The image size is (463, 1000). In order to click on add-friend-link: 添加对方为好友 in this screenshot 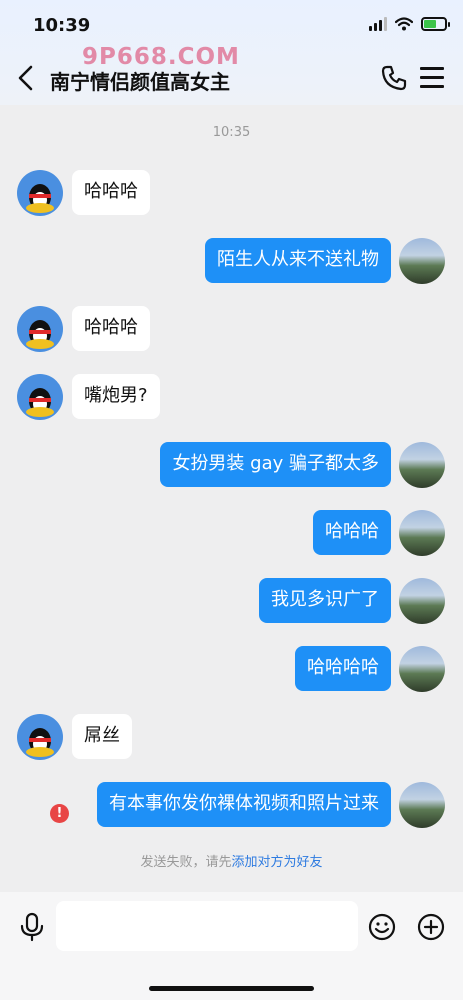, I will do `click(277, 862)`.